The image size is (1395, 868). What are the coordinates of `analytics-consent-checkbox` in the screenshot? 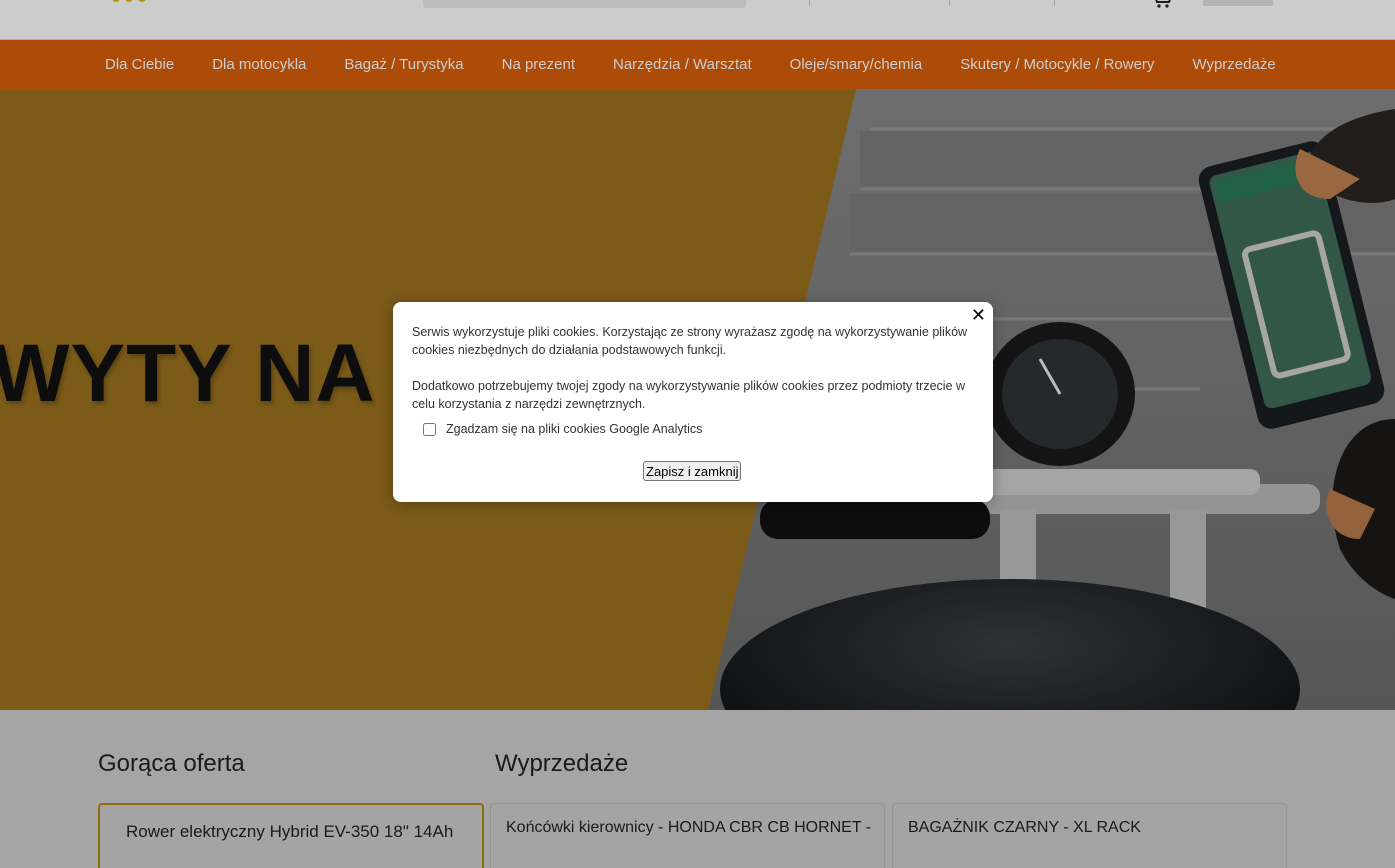 It's located at (429, 429).